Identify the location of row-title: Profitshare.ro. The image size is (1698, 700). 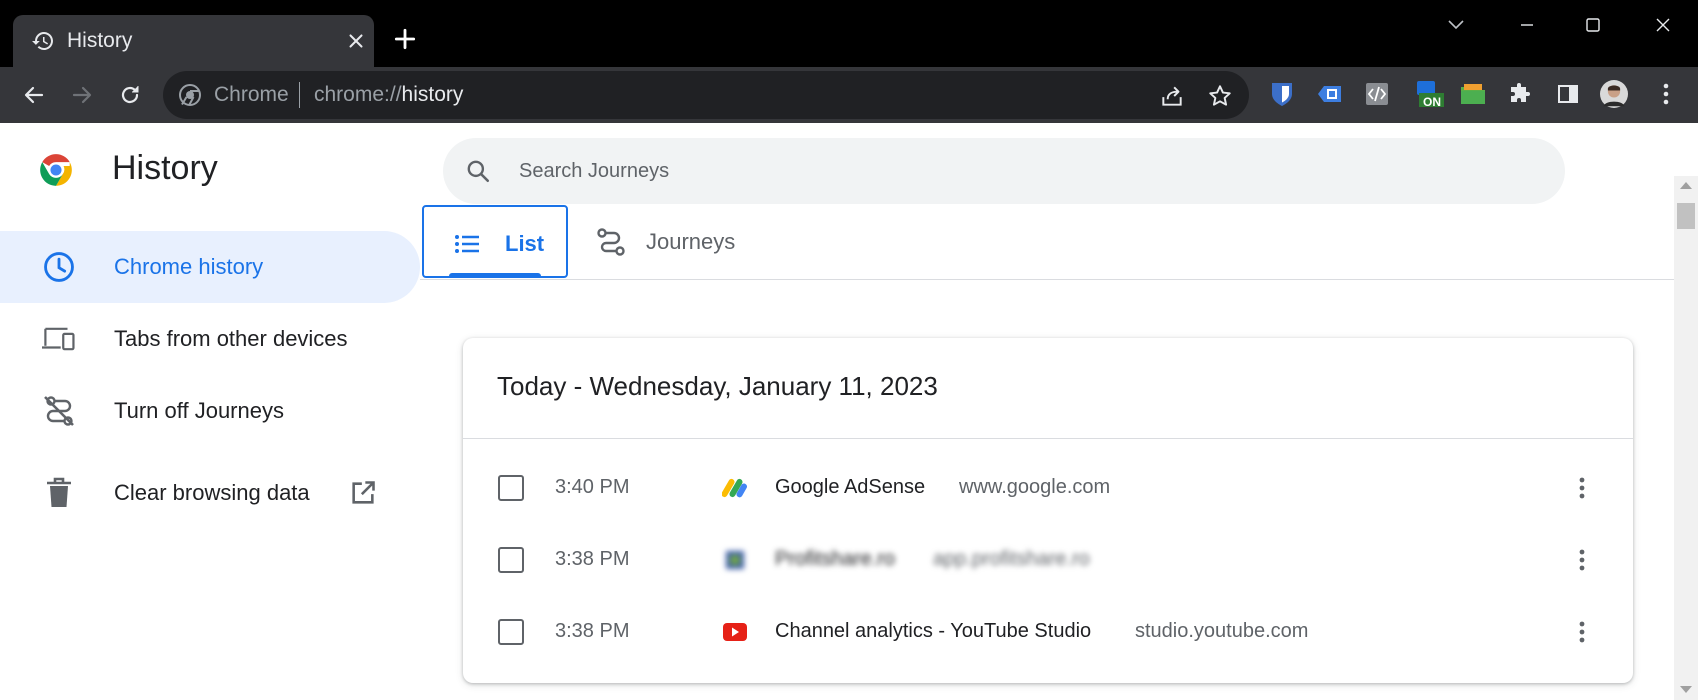
(835, 559).